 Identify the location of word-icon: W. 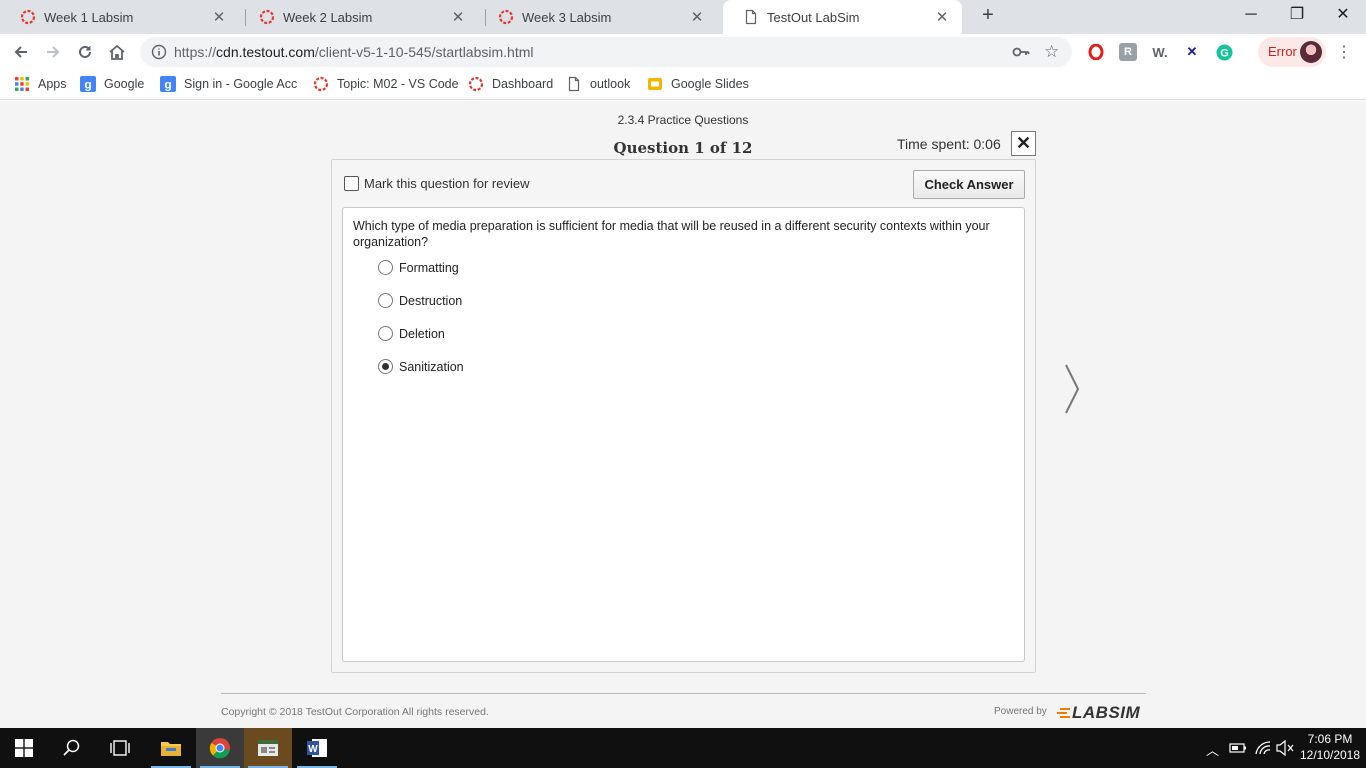
(317, 748).